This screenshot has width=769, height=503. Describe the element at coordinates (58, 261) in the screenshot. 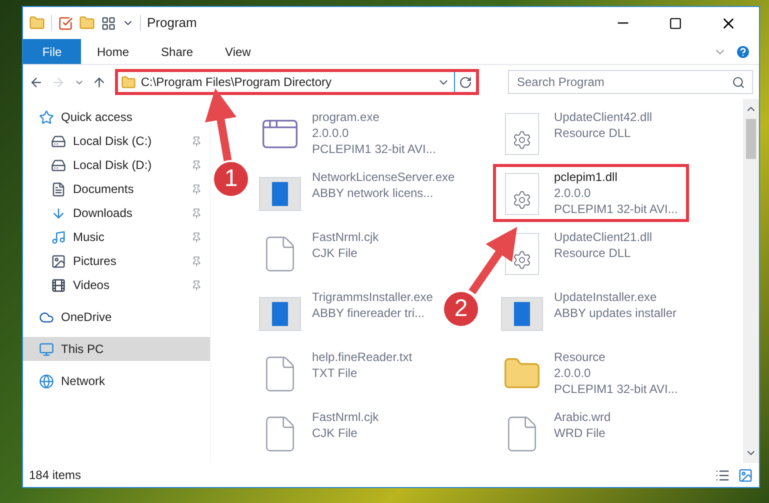

I see `picture-icon` at that location.